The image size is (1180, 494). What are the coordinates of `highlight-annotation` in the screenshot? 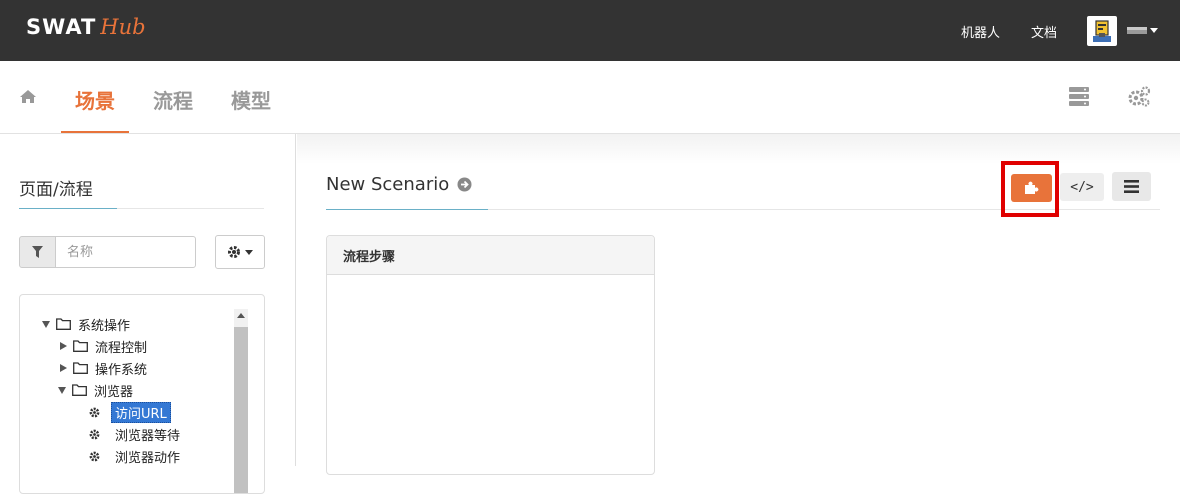 It's located at (1030, 189).